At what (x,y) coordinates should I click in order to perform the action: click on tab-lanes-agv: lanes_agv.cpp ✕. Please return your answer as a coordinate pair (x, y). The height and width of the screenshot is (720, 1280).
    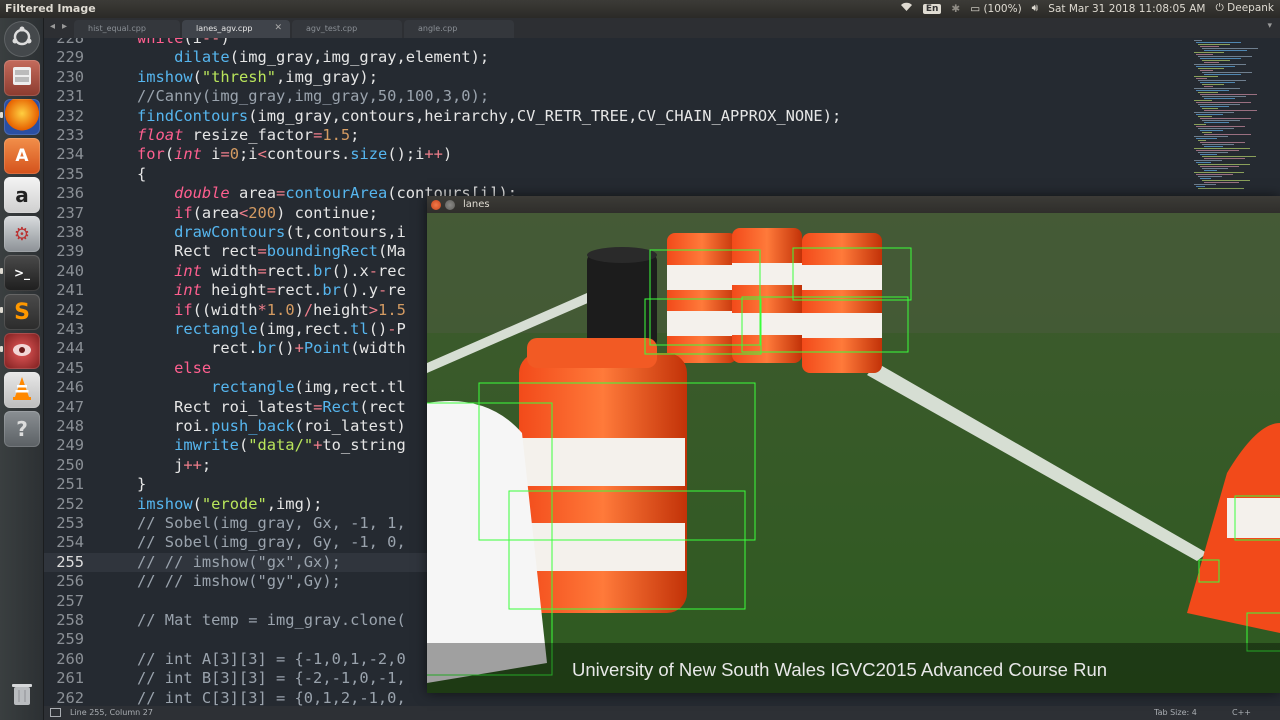
    Looking at the image, I should click on (236, 29).